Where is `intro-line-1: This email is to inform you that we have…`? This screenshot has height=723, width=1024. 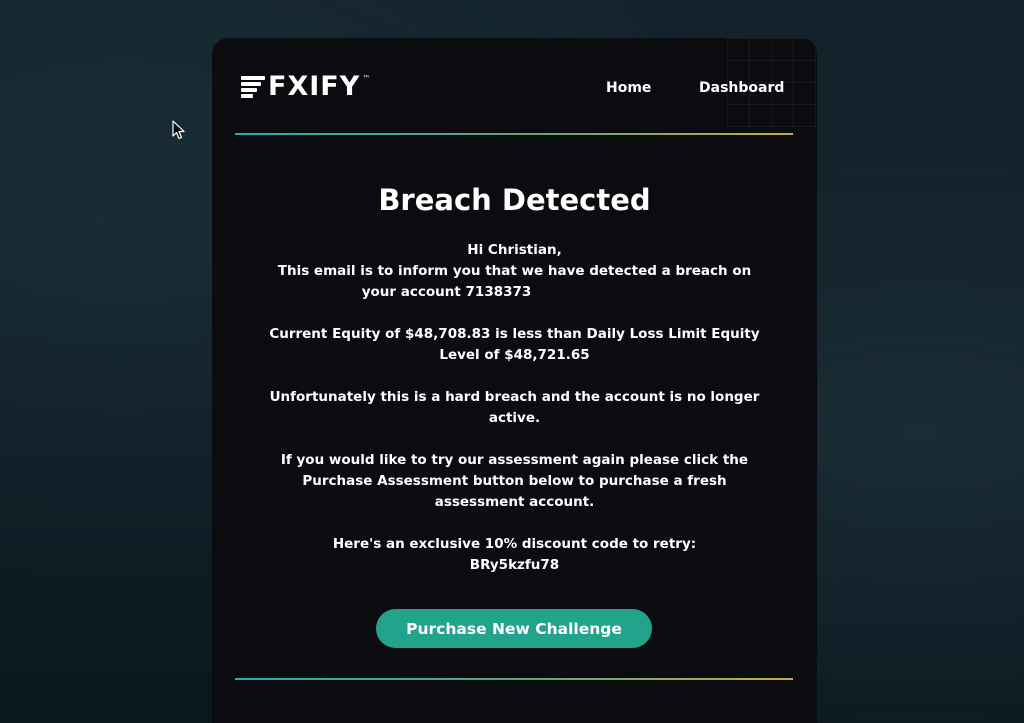
intro-line-1: This email is to inform you that we have… is located at coordinates (514, 271).